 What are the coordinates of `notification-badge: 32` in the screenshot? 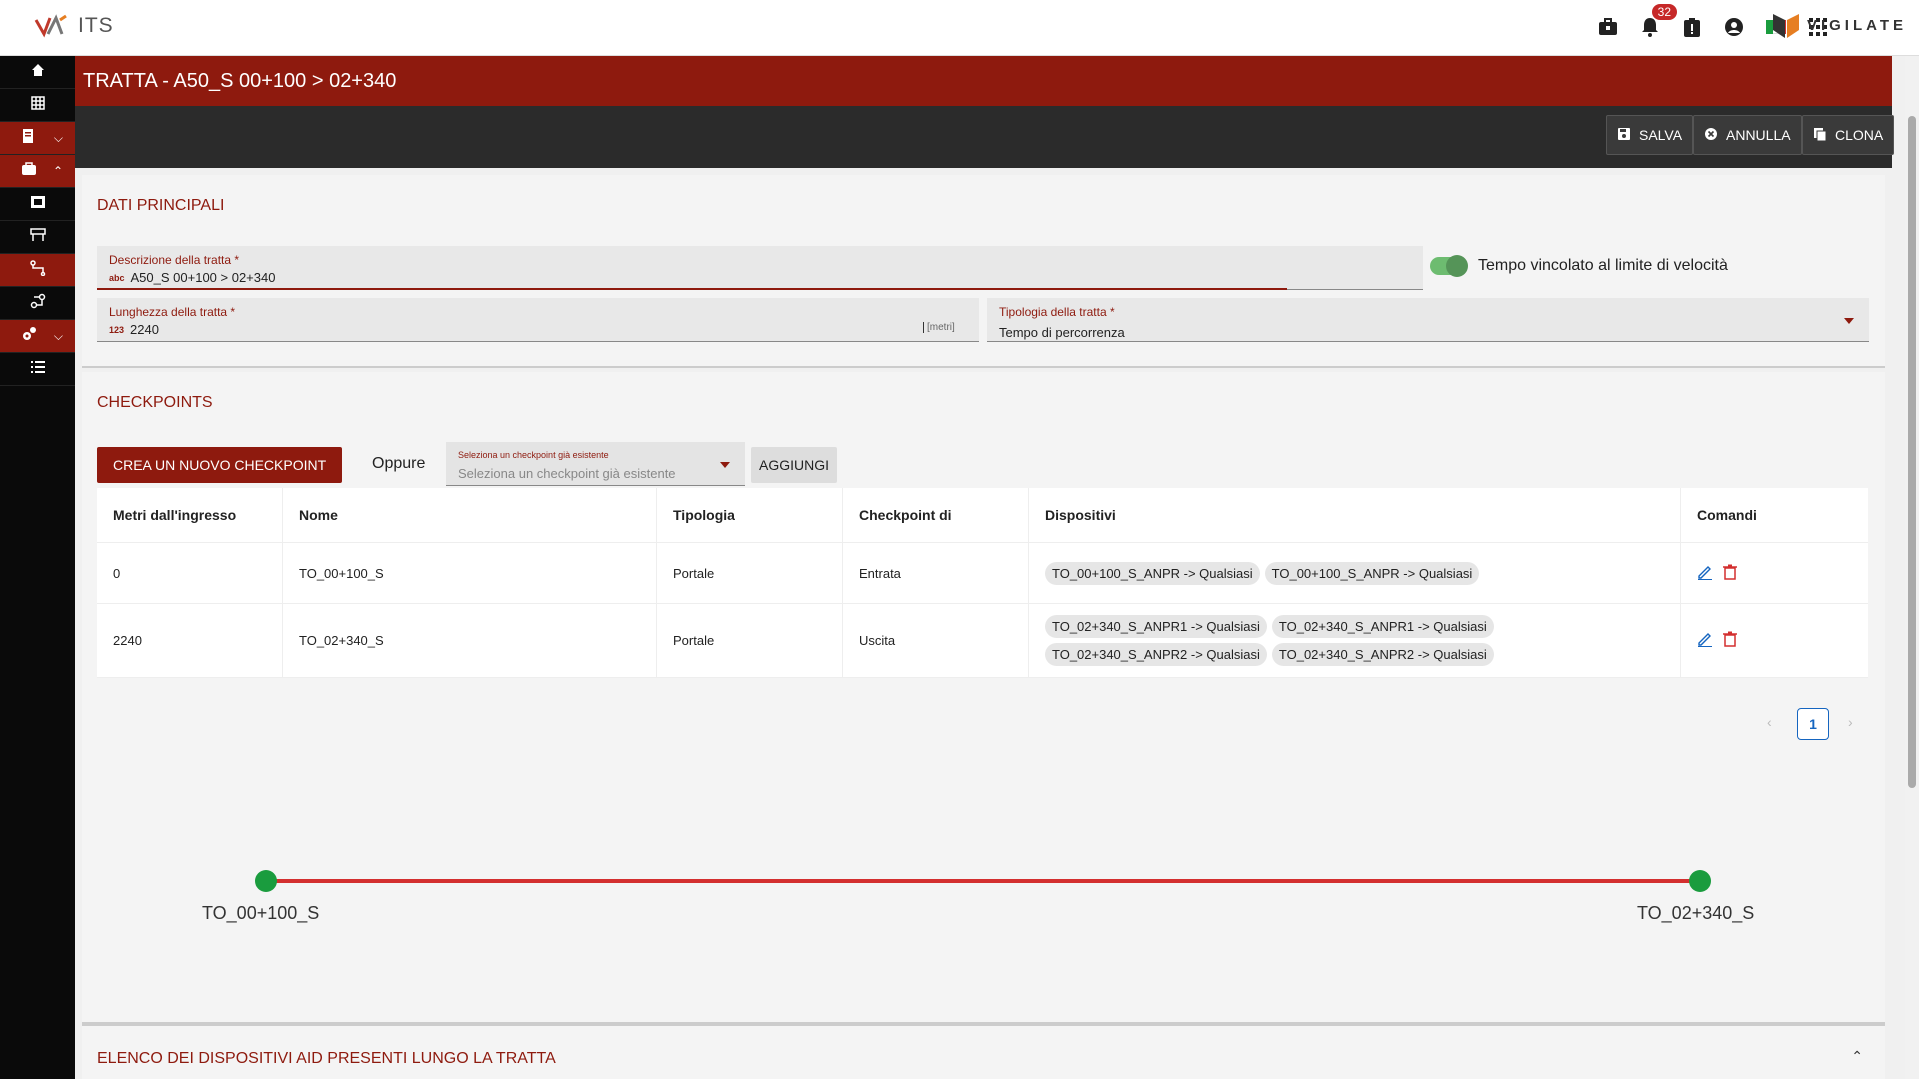 It's located at (1664, 12).